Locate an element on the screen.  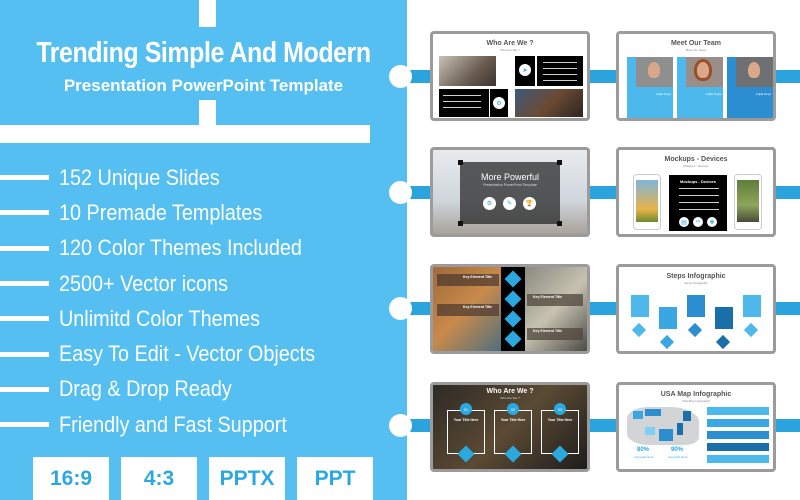
slide-title: USA Map Infographic is located at coordinates (696, 394).